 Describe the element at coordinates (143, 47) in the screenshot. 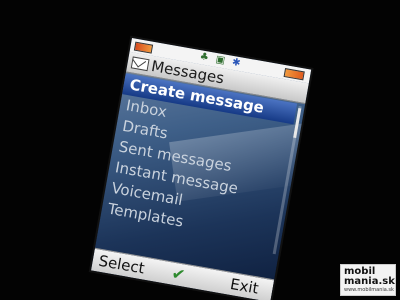

I see `battery-left-icon` at that location.